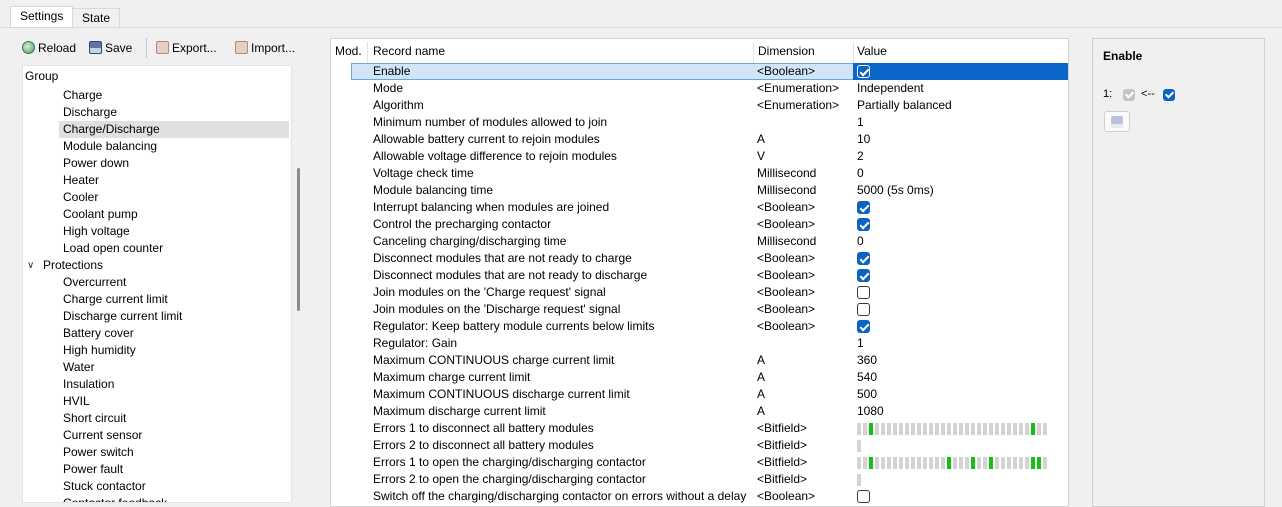 The width and height of the screenshot is (1282, 507). Describe the element at coordinates (699, 71) in the screenshot. I see `table-row: Enable <Boolean>` at that location.